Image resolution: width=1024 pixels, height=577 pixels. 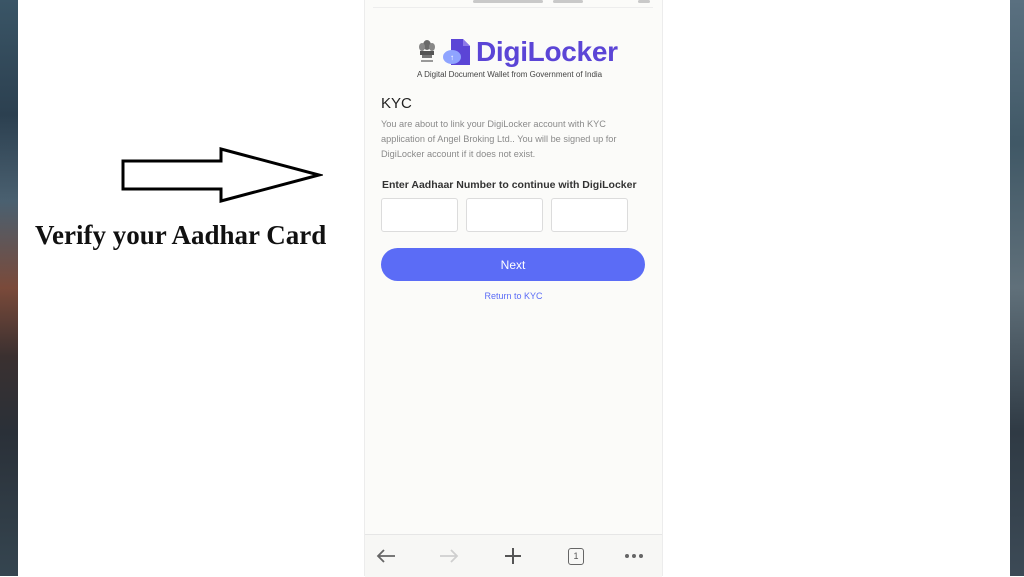 What do you see at coordinates (513, 264) in the screenshot?
I see `next-button: Next` at bounding box center [513, 264].